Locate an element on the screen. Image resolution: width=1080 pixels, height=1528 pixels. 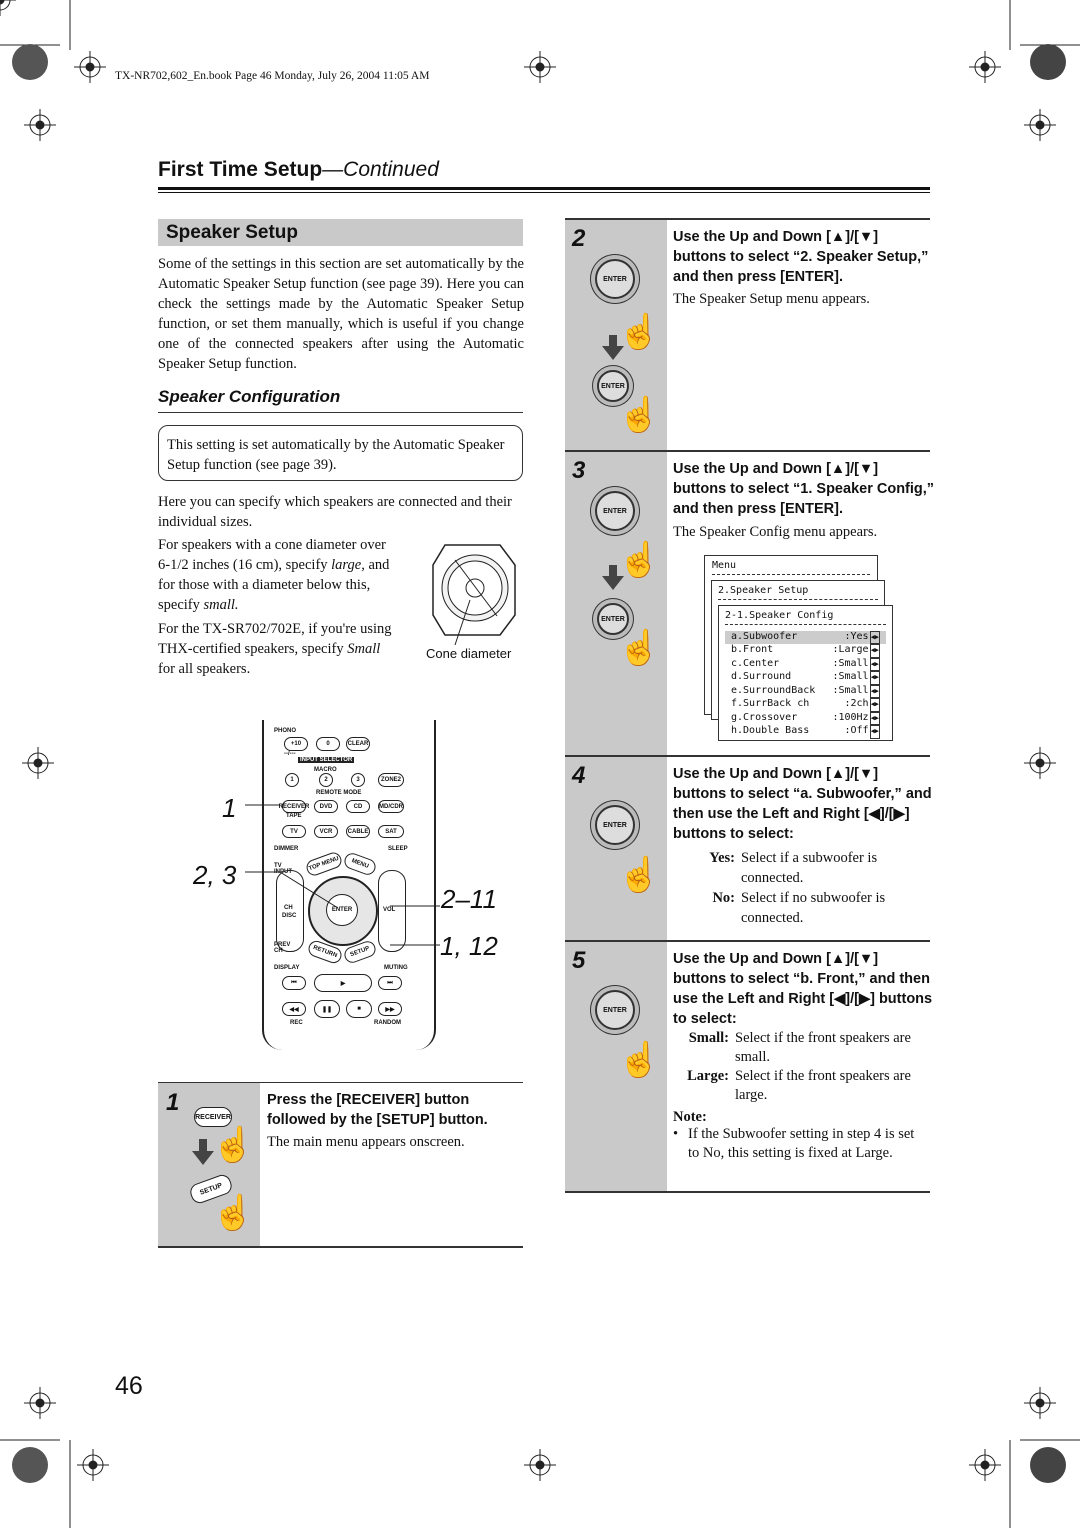
remote-btn-macro2: 2 is located at coordinates (326, 780).